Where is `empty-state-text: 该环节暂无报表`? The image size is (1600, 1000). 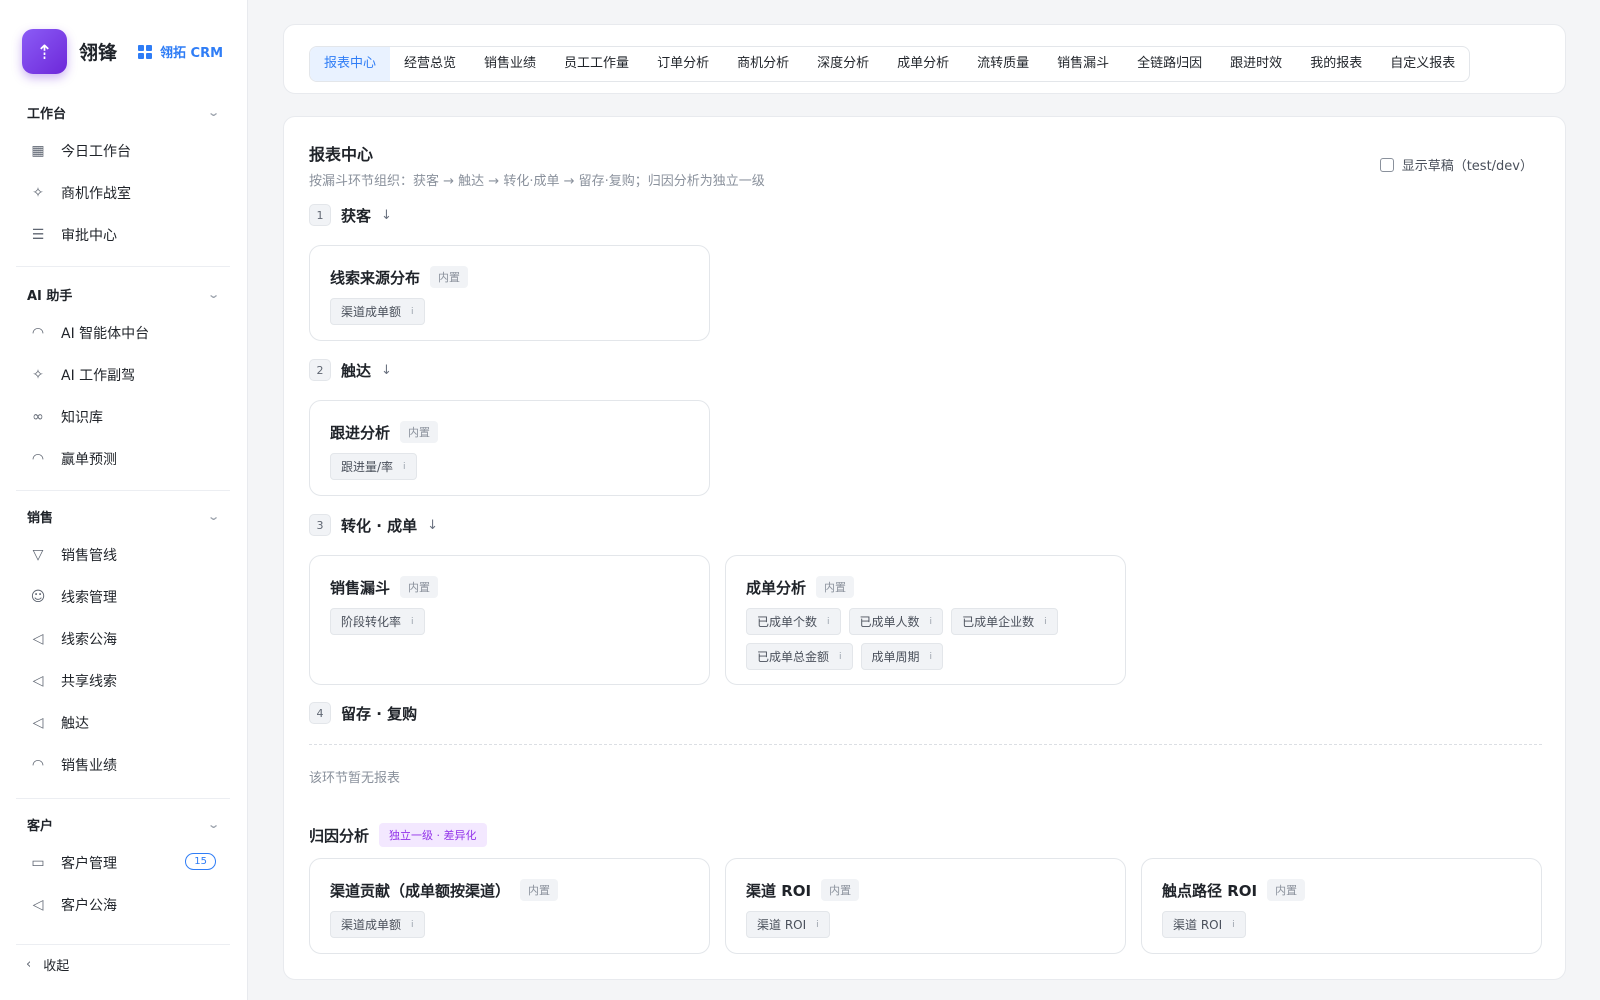
empty-state-text: 该环节暂无报表 is located at coordinates (355, 778).